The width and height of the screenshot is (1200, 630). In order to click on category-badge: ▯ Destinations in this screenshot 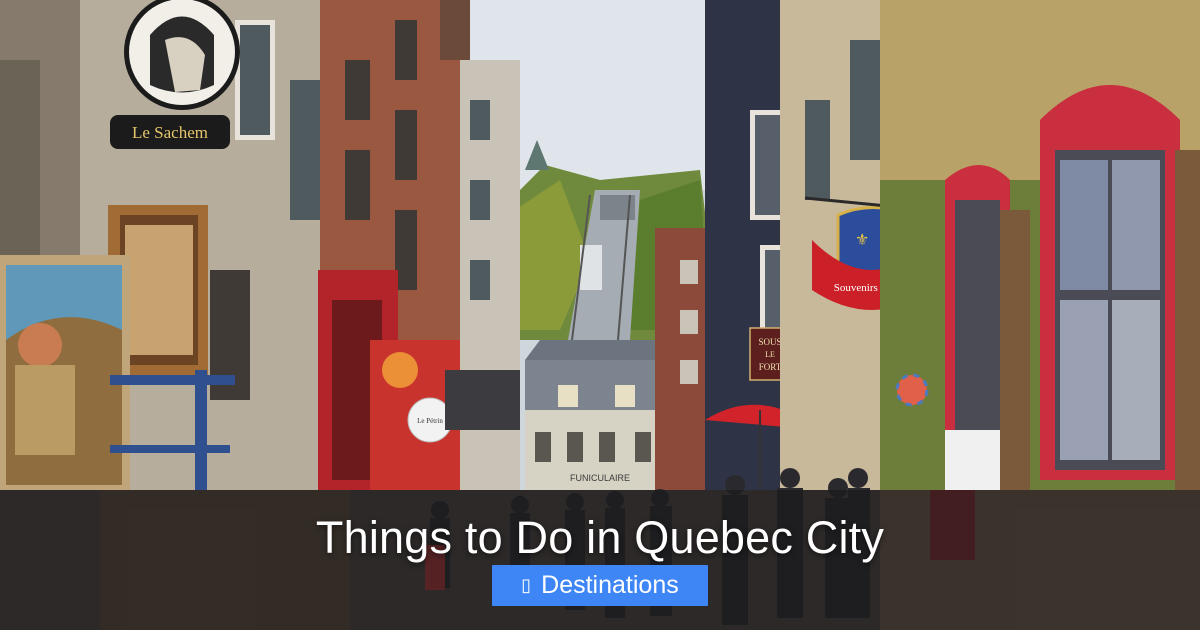, I will do `click(600, 585)`.